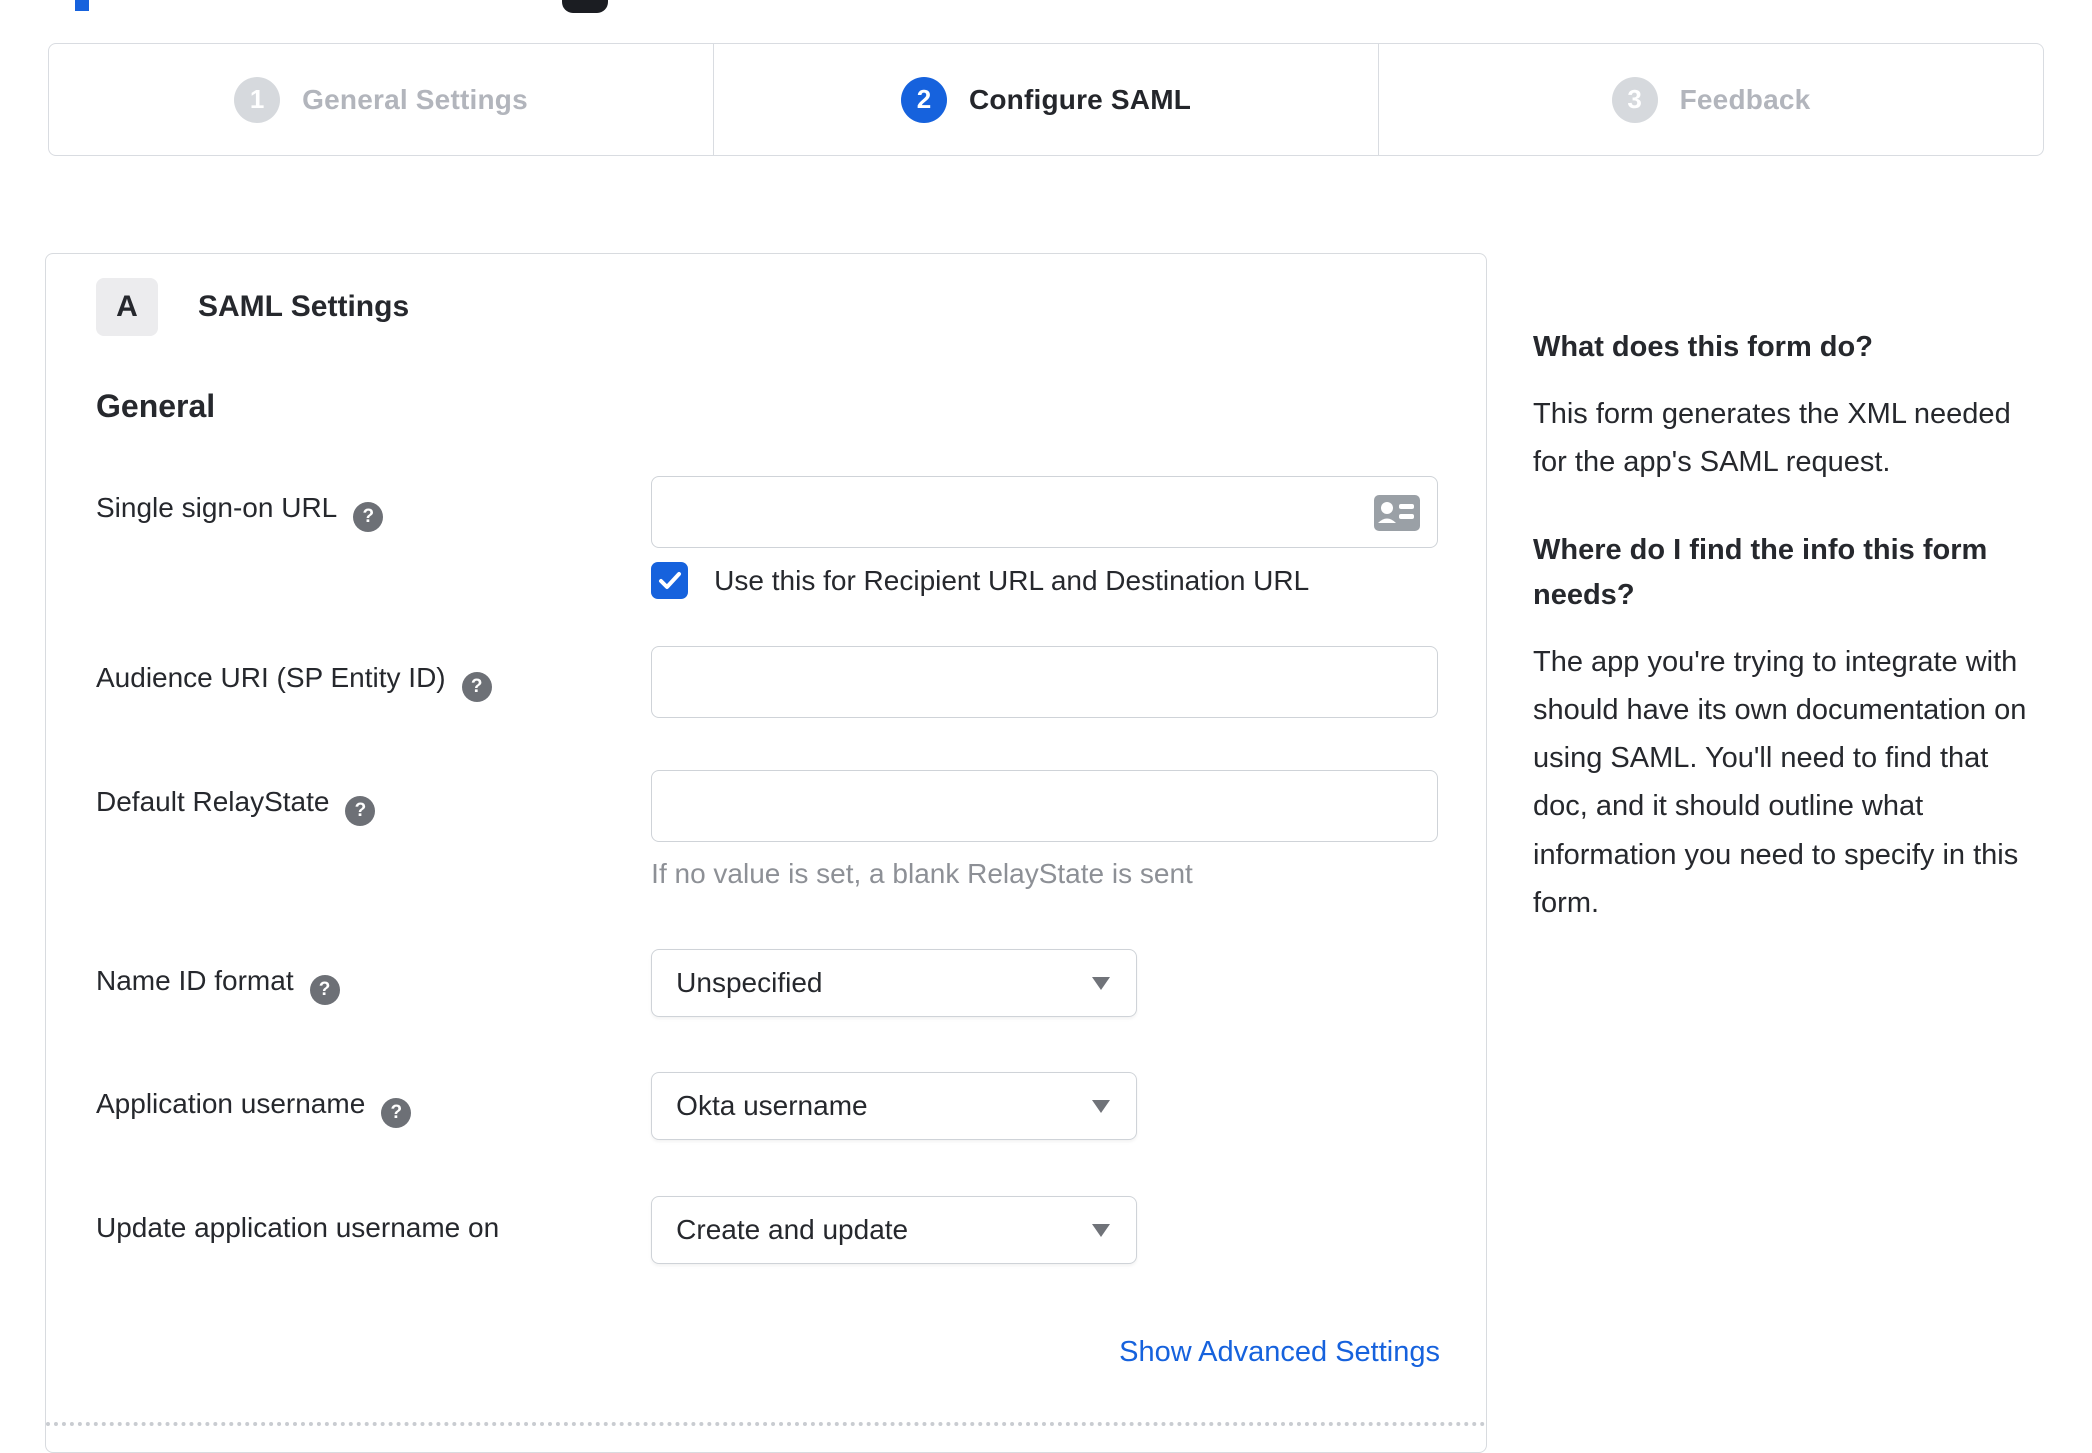 Image resolution: width=2092 pixels, height=1453 pixels. Describe the element at coordinates (373, 983) in the screenshot. I see `nameid-label: Name ID format` at that location.